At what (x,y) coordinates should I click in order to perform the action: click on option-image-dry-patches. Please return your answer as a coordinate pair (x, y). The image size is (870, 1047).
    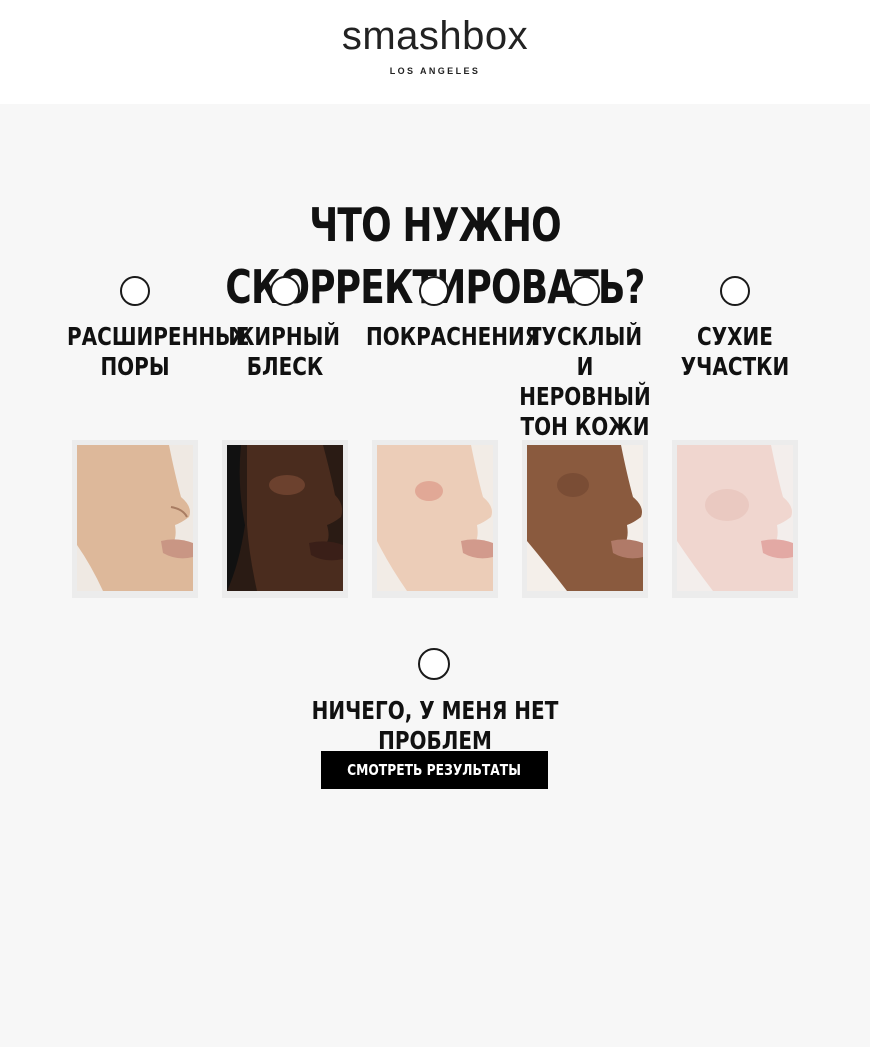
    Looking at the image, I should click on (735, 519).